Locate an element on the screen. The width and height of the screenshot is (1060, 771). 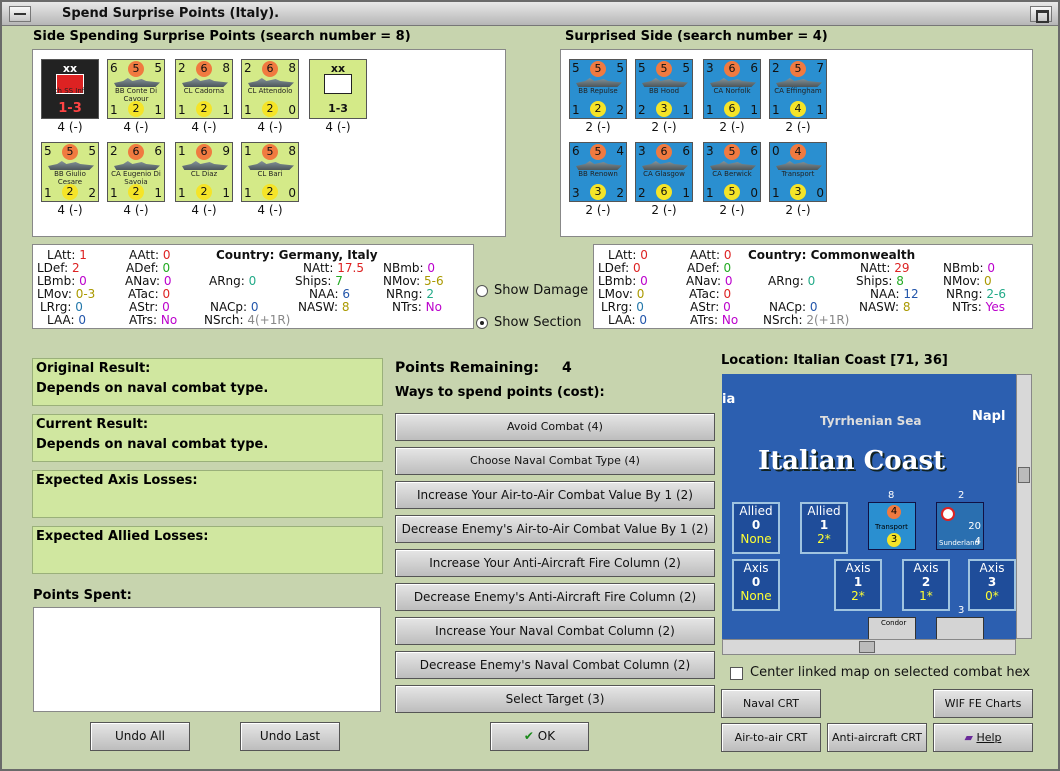
unit-counter: 6 4 3 2 5 3 BB Renown is located at coordinates (598, 172).